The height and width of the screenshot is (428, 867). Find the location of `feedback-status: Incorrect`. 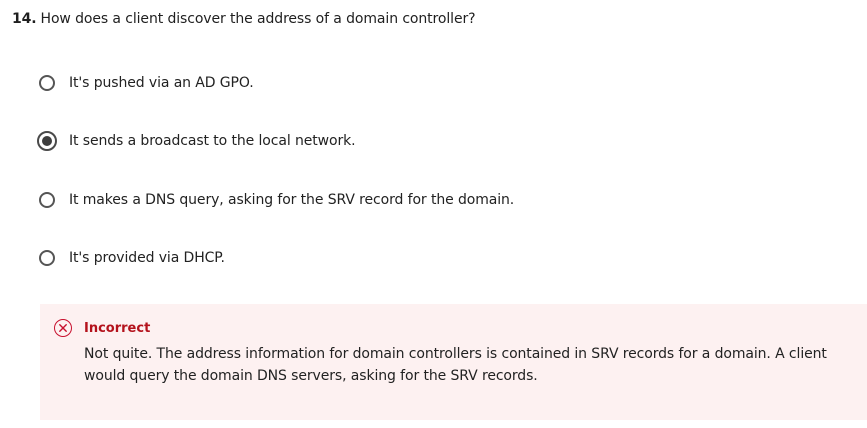

feedback-status: Incorrect is located at coordinates (117, 328).